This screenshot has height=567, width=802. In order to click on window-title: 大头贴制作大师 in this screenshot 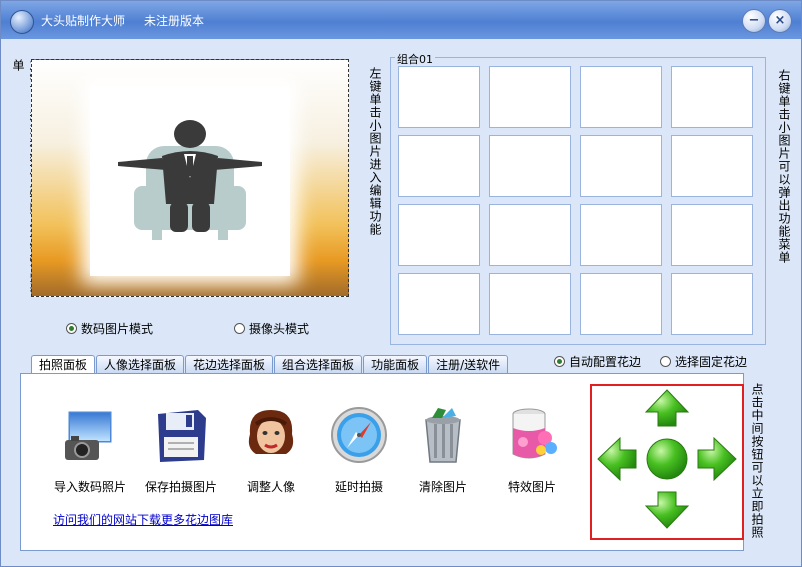, I will do `click(83, 21)`.